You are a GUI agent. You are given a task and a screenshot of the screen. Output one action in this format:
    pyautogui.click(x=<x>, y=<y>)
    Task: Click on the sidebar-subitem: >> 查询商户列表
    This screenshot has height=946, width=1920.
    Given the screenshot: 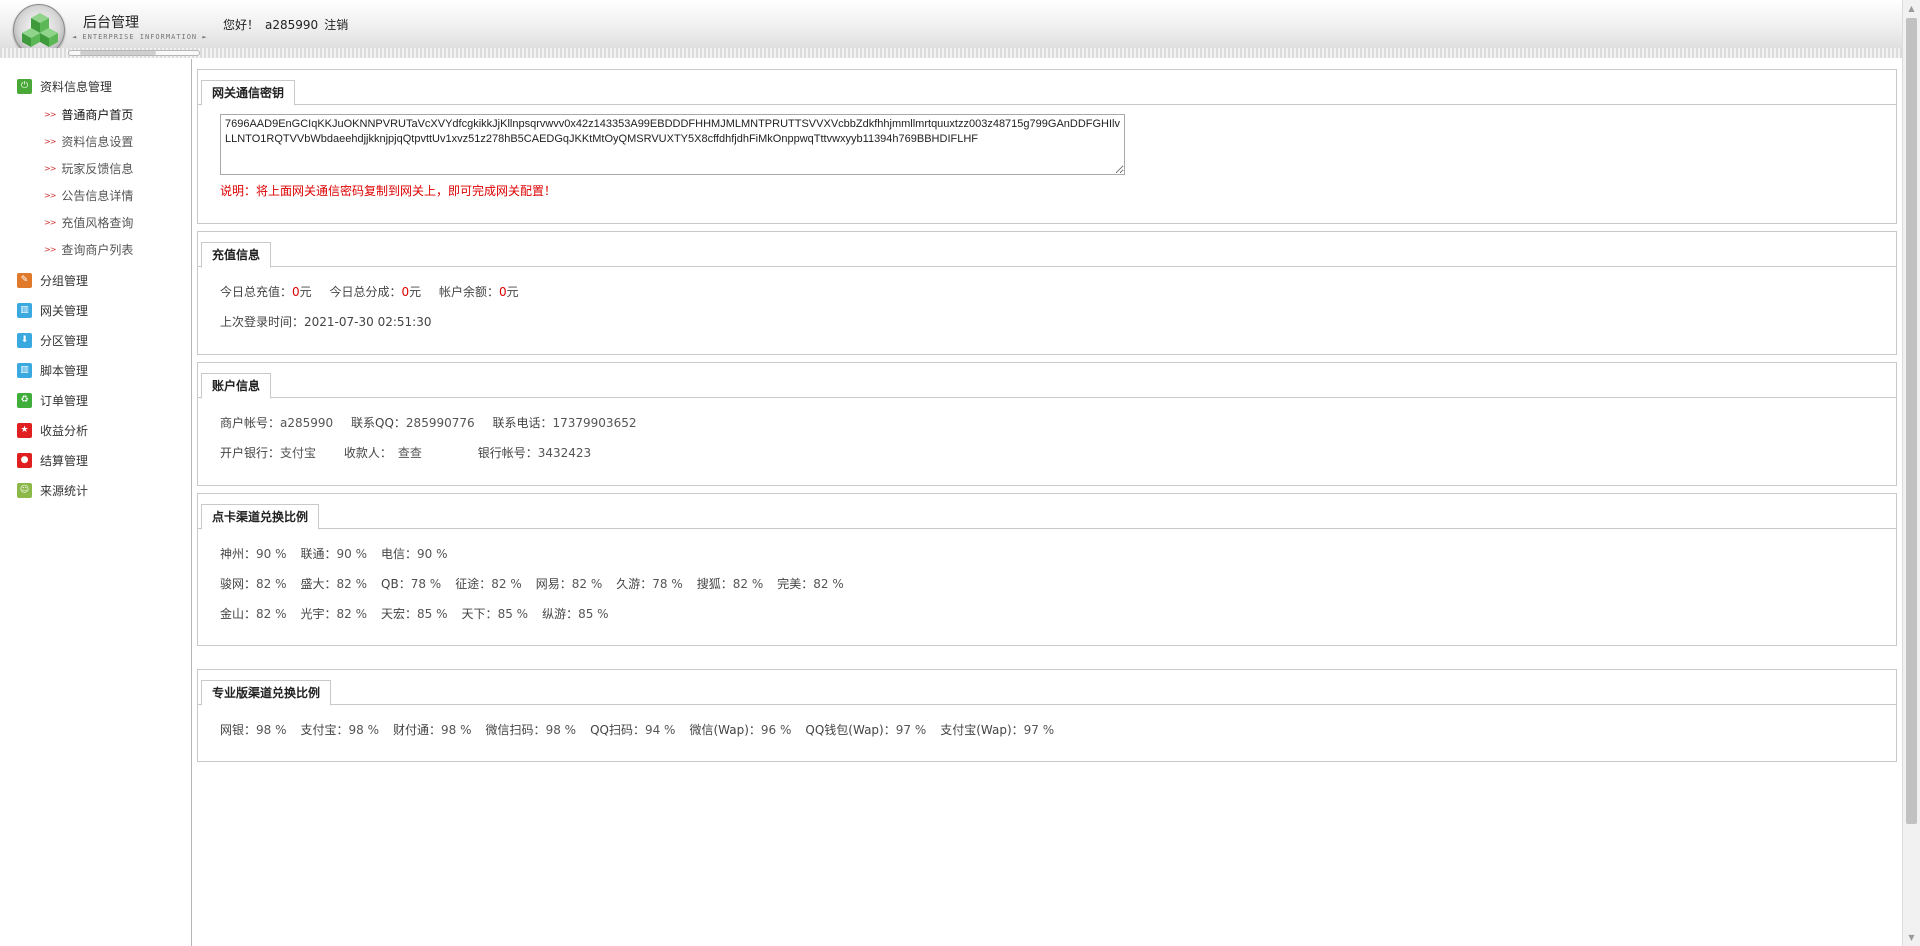 What is the action you would take?
    pyautogui.click(x=95, y=249)
    